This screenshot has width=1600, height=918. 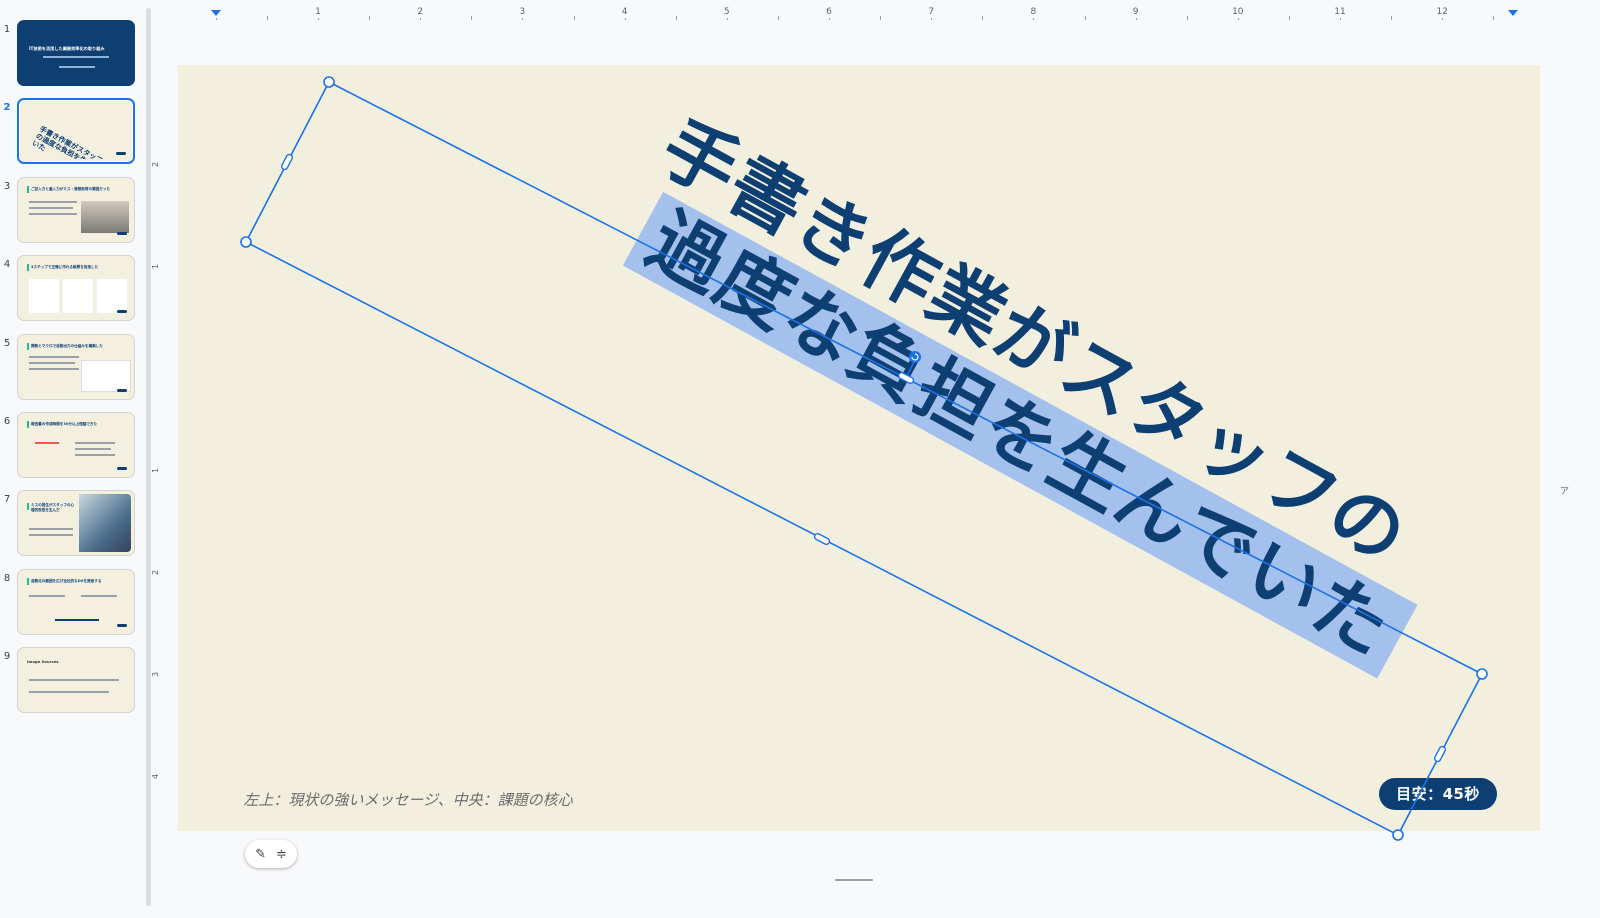 What do you see at coordinates (67, 346) in the screenshot?
I see `thumb-title: 関数とマクロで自動出力の仕組みを構築した` at bounding box center [67, 346].